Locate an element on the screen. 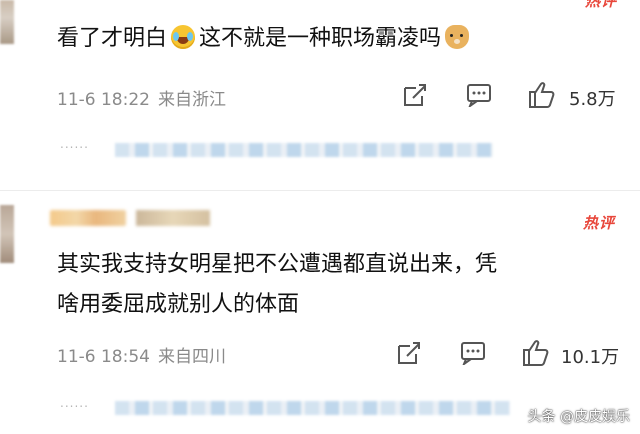  comment-meta: 11-6 18:22 来自浙江 is located at coordinates (145, 97).